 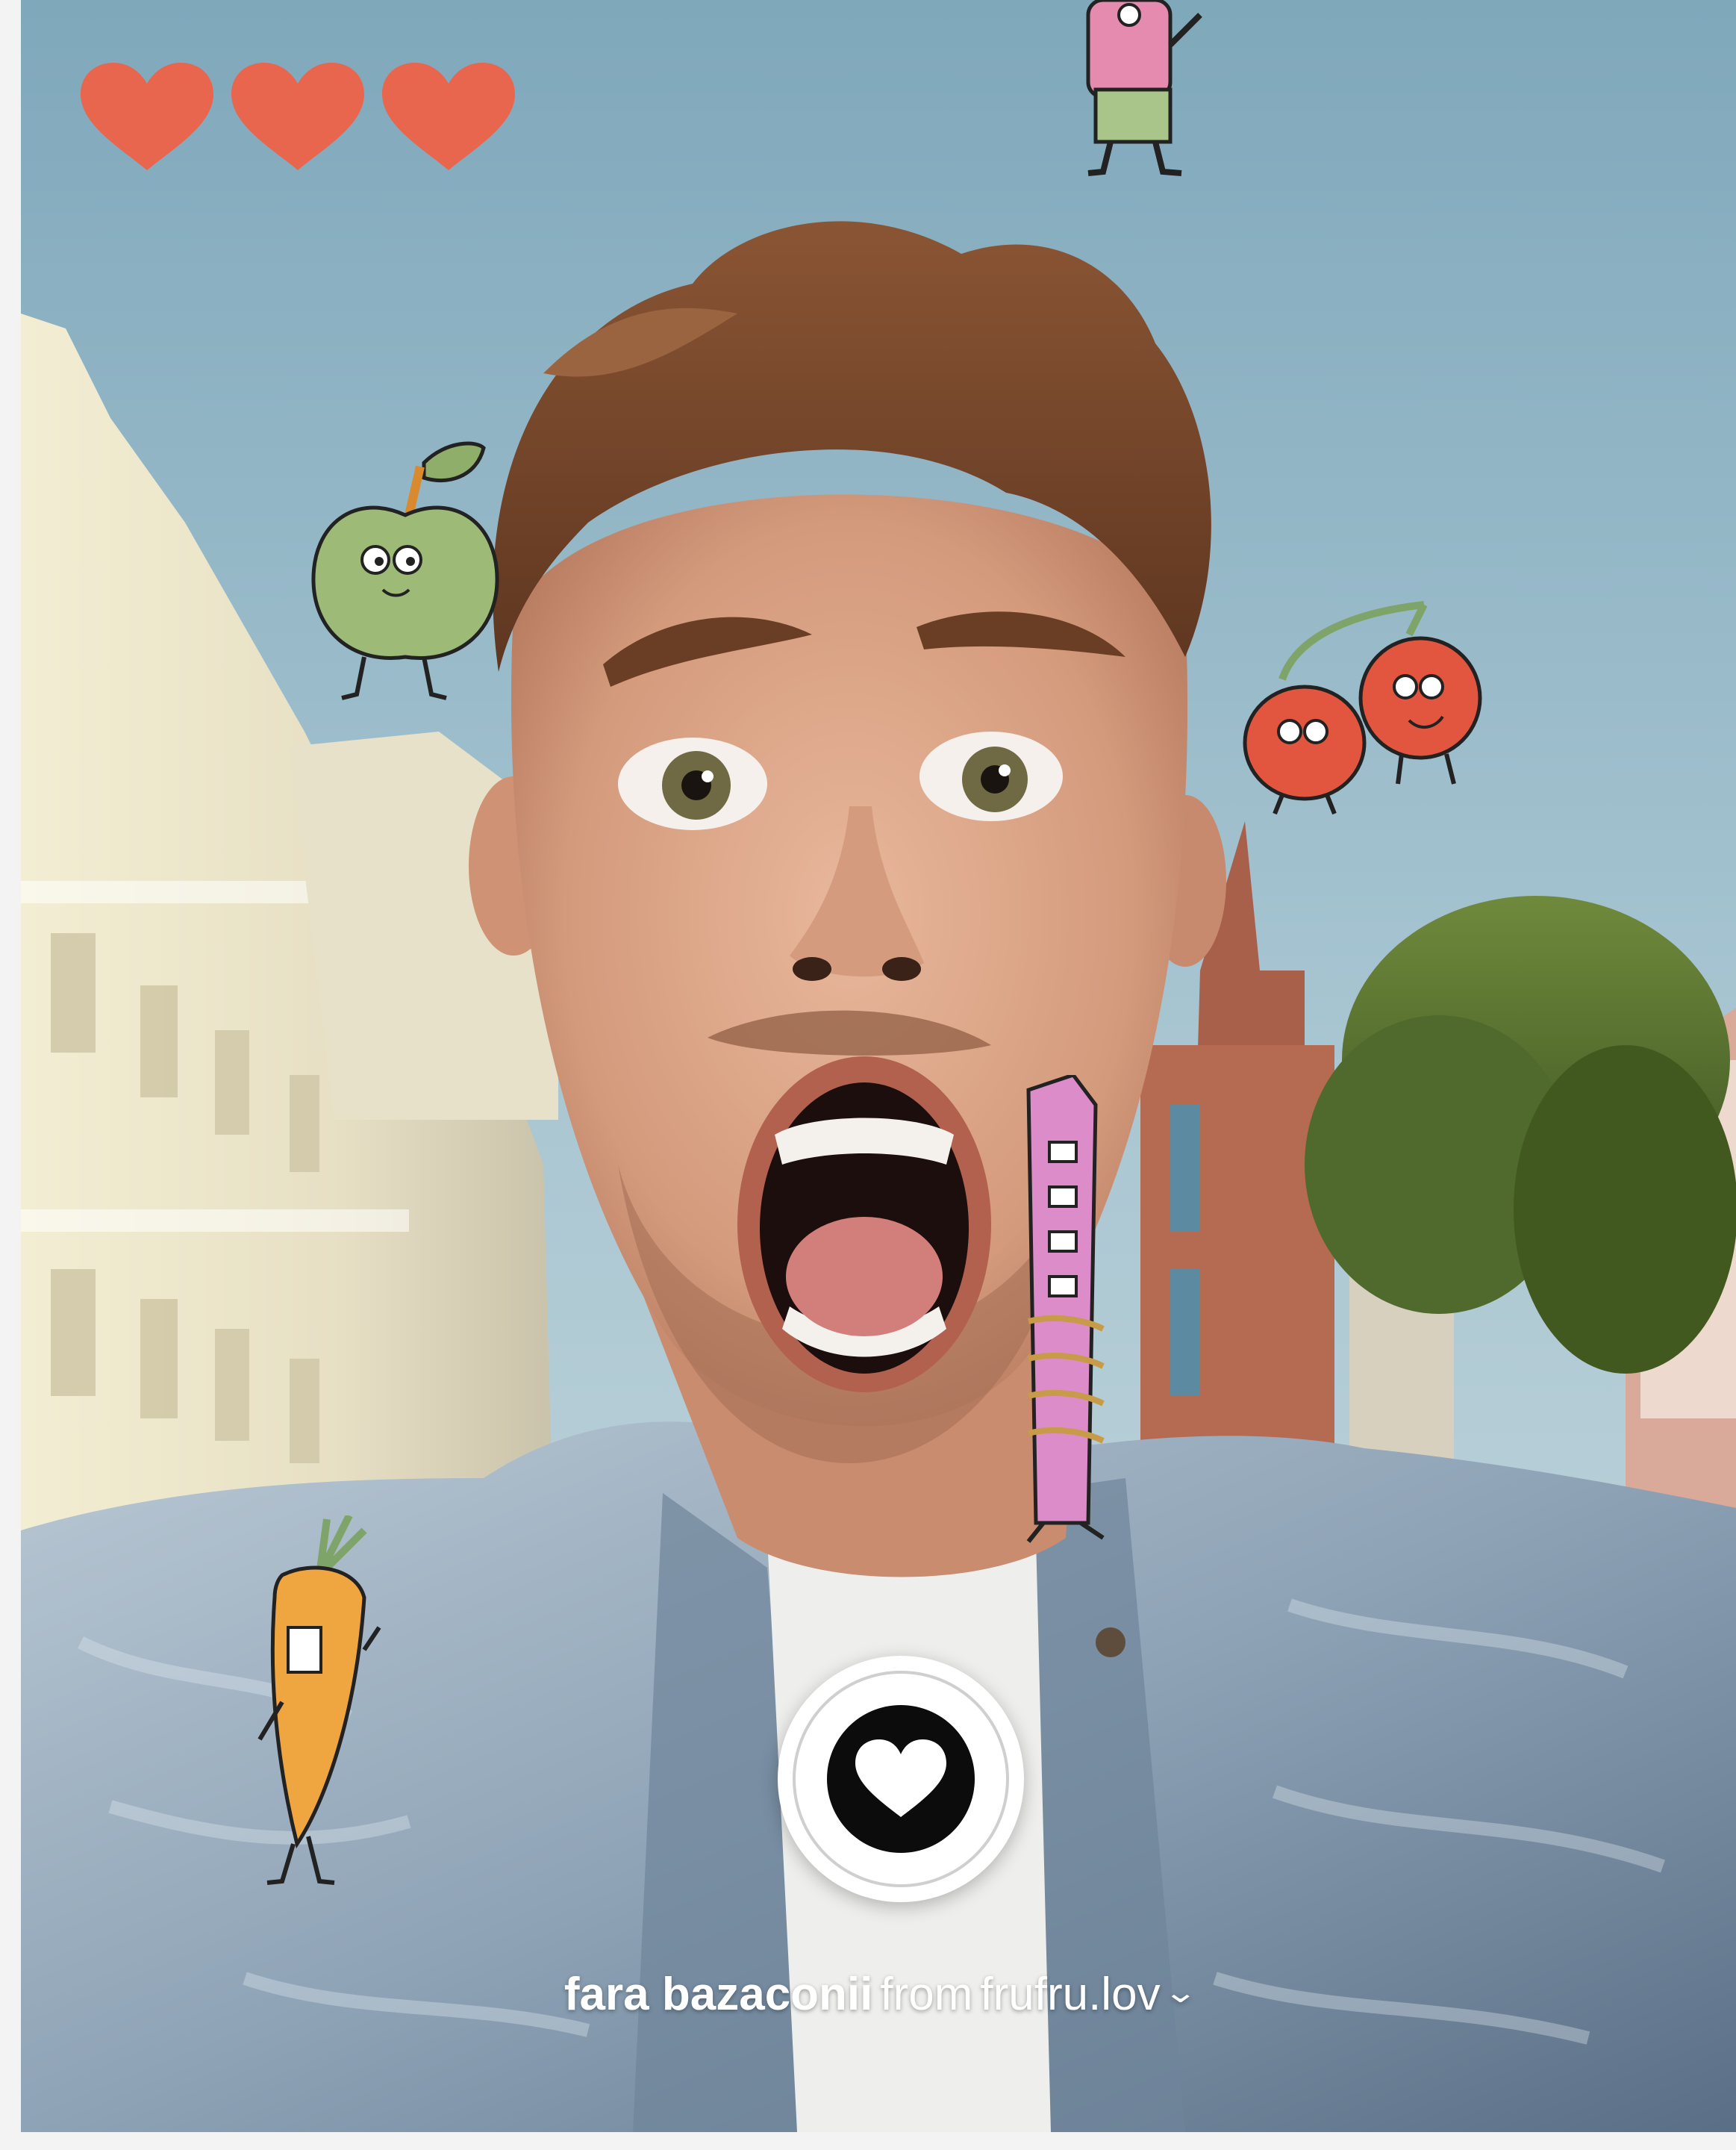 What do you see at coordinates (1181, 1992) in the screenshot?
I see `chevron-down-icon: ⌄` at bounding box center [1181, 1992].